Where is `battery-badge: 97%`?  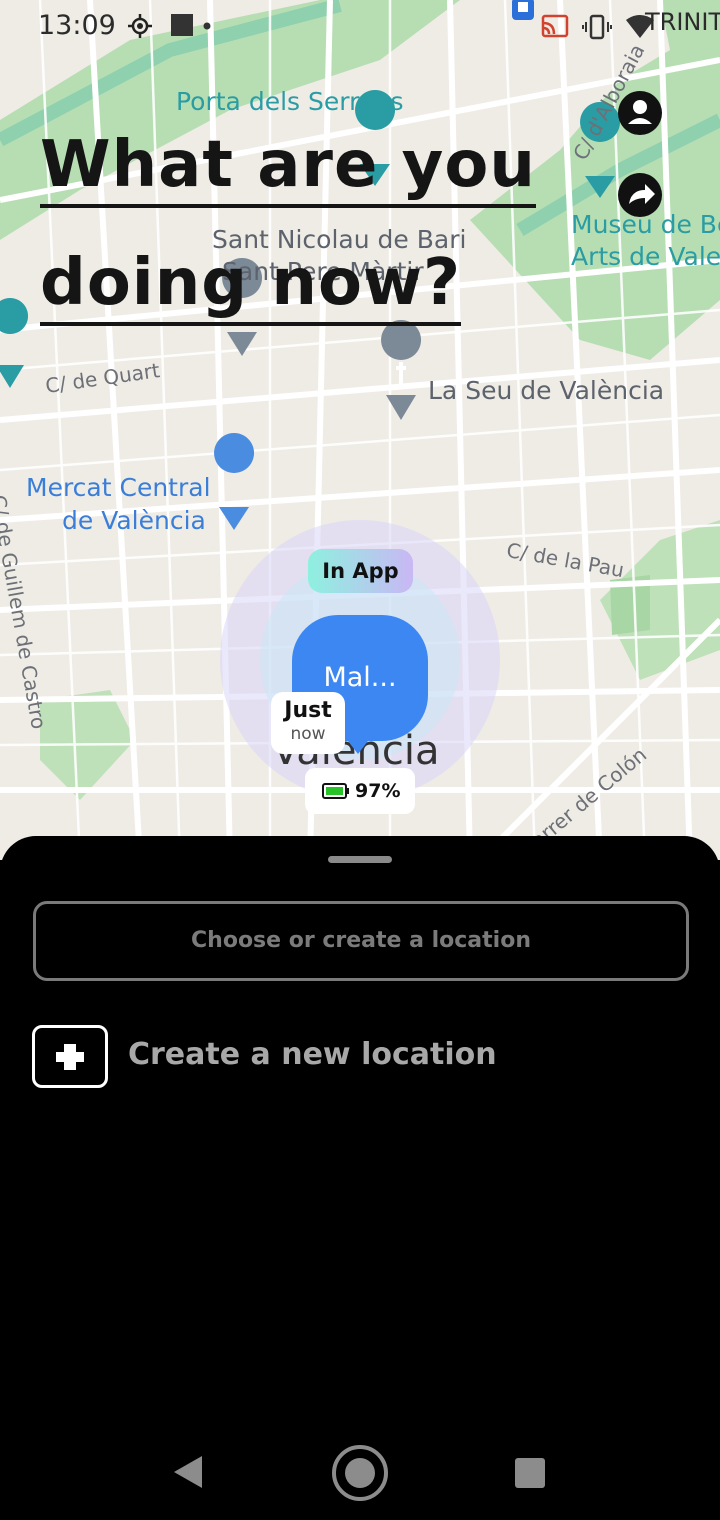
battery-badge: 97% is located at coordinates (360, 791).